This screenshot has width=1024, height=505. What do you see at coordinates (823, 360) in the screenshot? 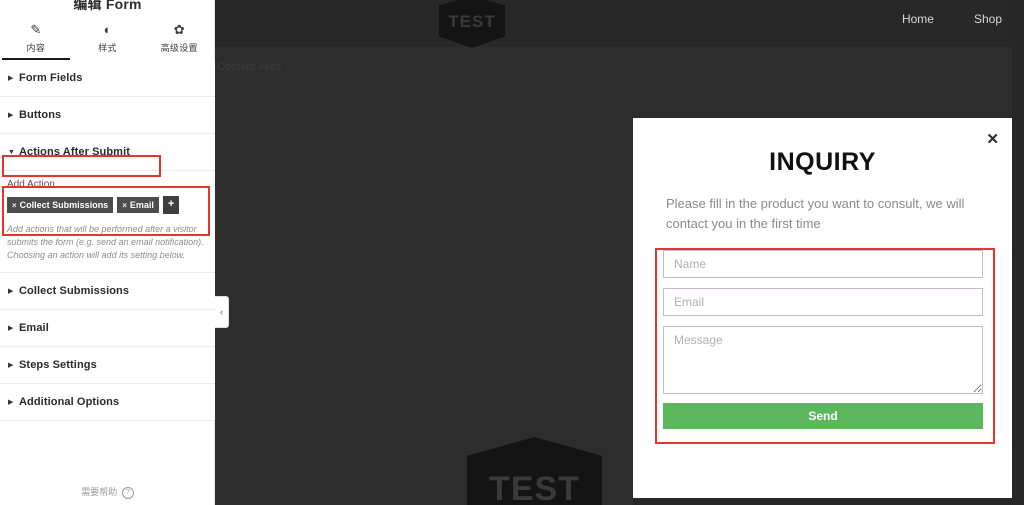
I see `message-input` at bounding box center [823, 360].